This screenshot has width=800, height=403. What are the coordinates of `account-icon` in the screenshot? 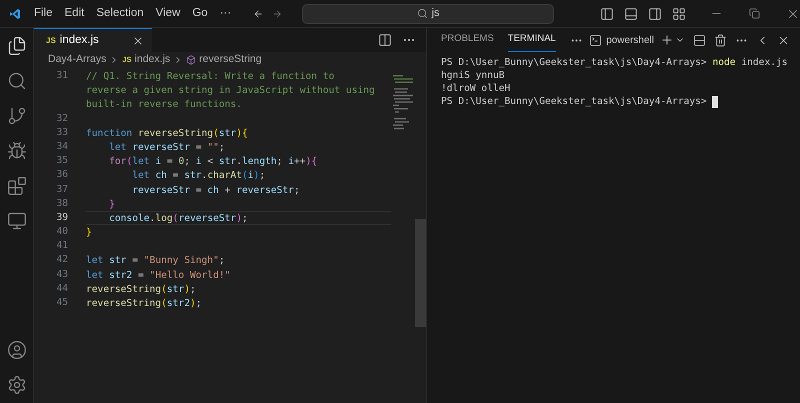 It's located at (16, 350).